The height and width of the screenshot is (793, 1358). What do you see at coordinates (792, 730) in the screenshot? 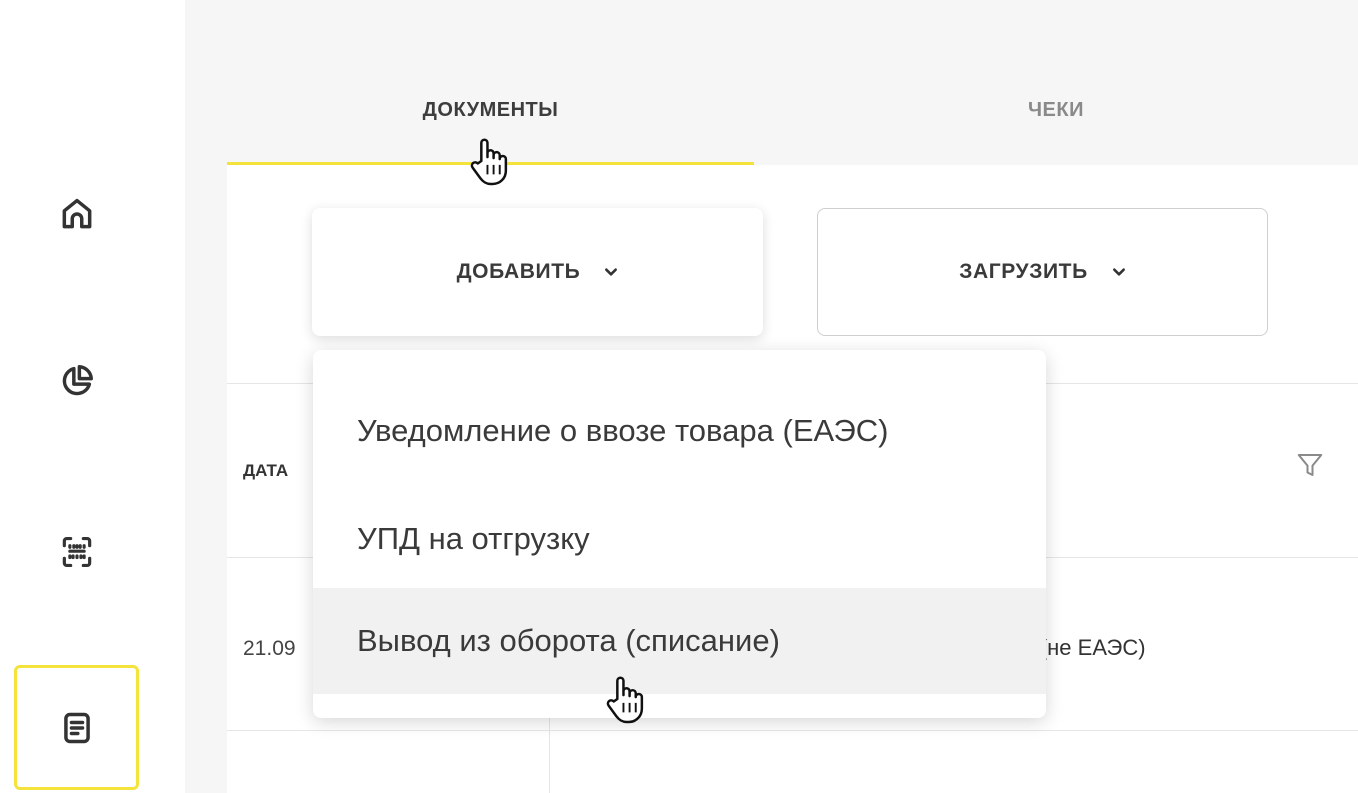
I see `table-row-divider` at bounding box center [792, 730].